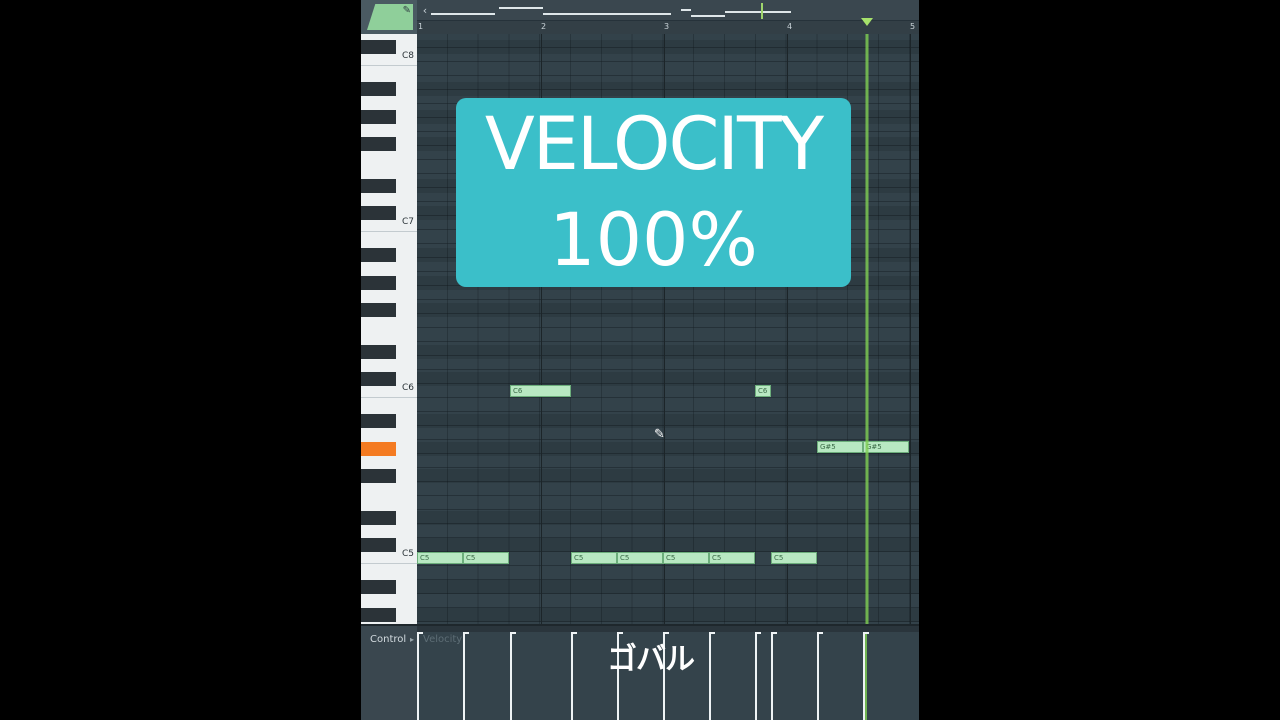 The width and height of the screenshot is (1280, 720). Describe the element at coordinates (910, 329) in the screenshot. I see `bar-line` at that location.